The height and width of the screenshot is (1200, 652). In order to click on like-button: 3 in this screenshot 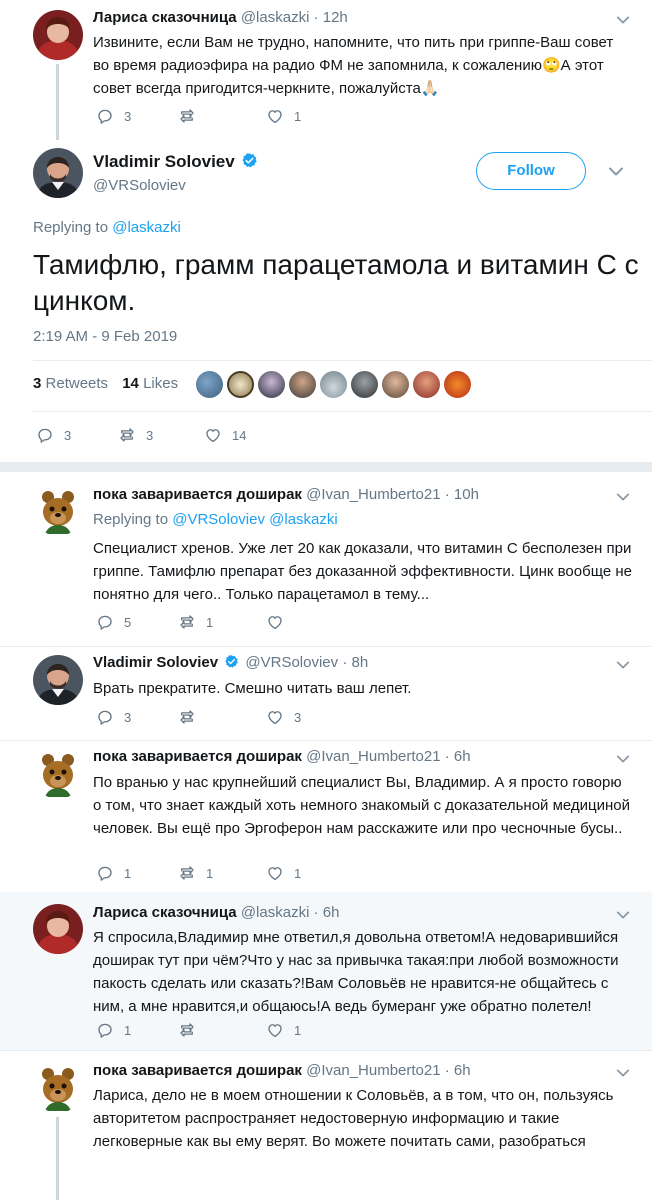, I will do `click(283, 717)`.